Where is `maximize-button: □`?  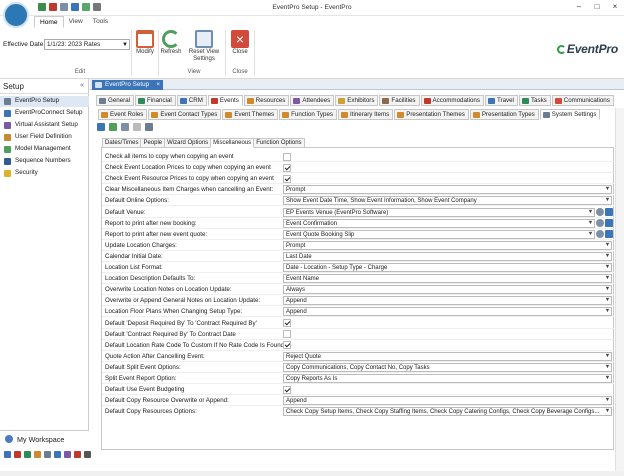 maximize-button: □ is located at coordinates (597, 7).